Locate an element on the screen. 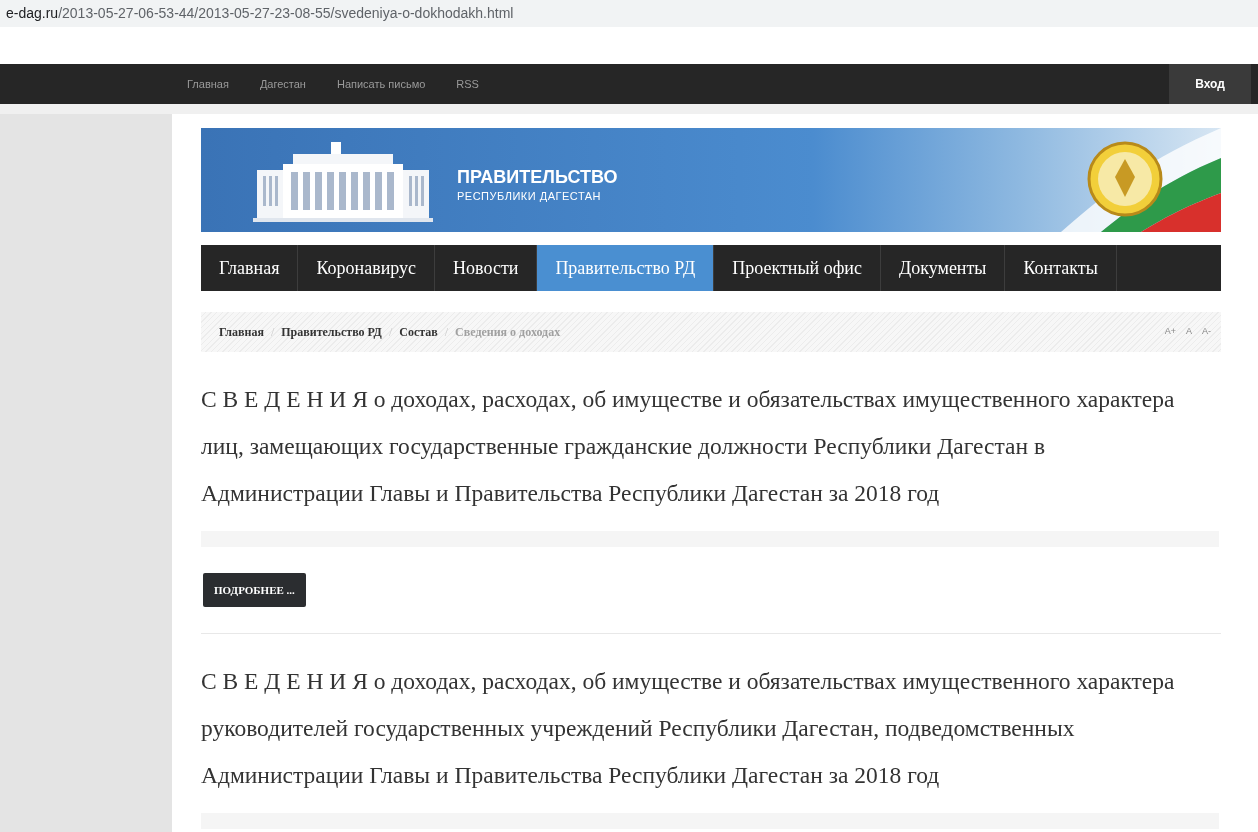  font-size-control: A- is located at coordinates (1206, 332).